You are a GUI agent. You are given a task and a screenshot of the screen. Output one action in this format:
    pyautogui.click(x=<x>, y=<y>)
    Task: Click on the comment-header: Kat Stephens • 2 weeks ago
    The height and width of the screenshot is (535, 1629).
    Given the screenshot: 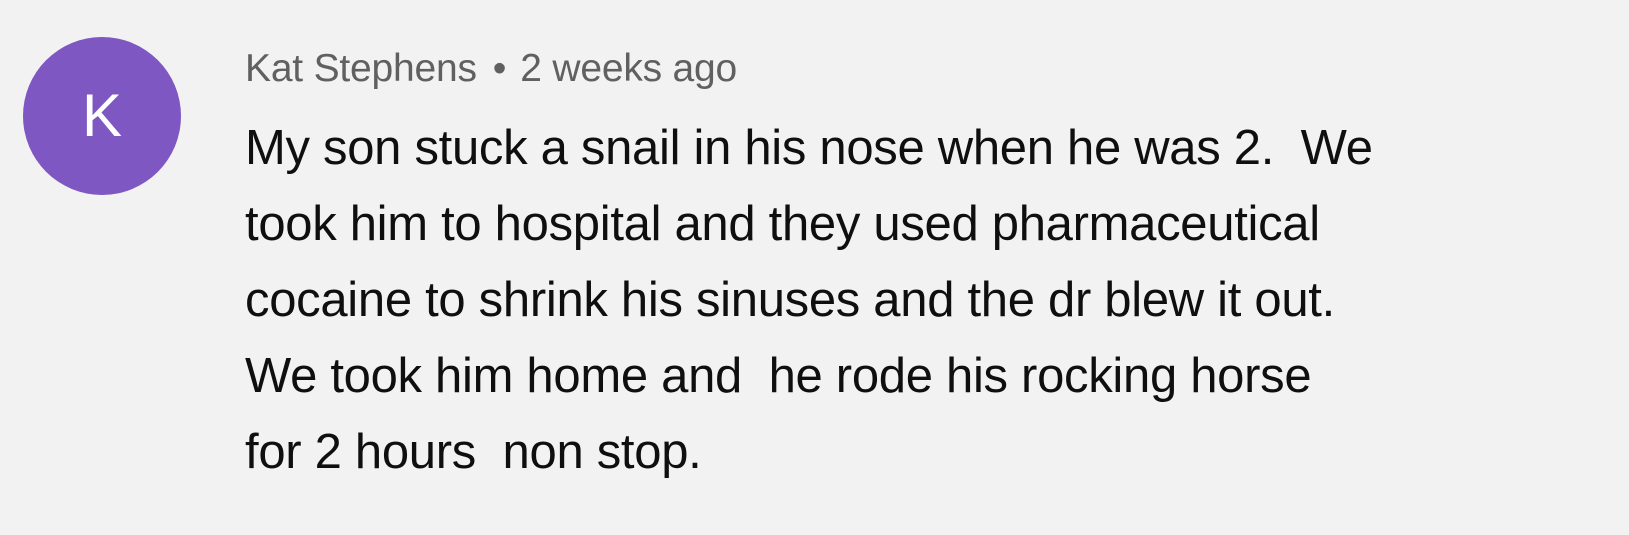 What is the action you would take?
    pyautogui.click(x=915, y=69)
    